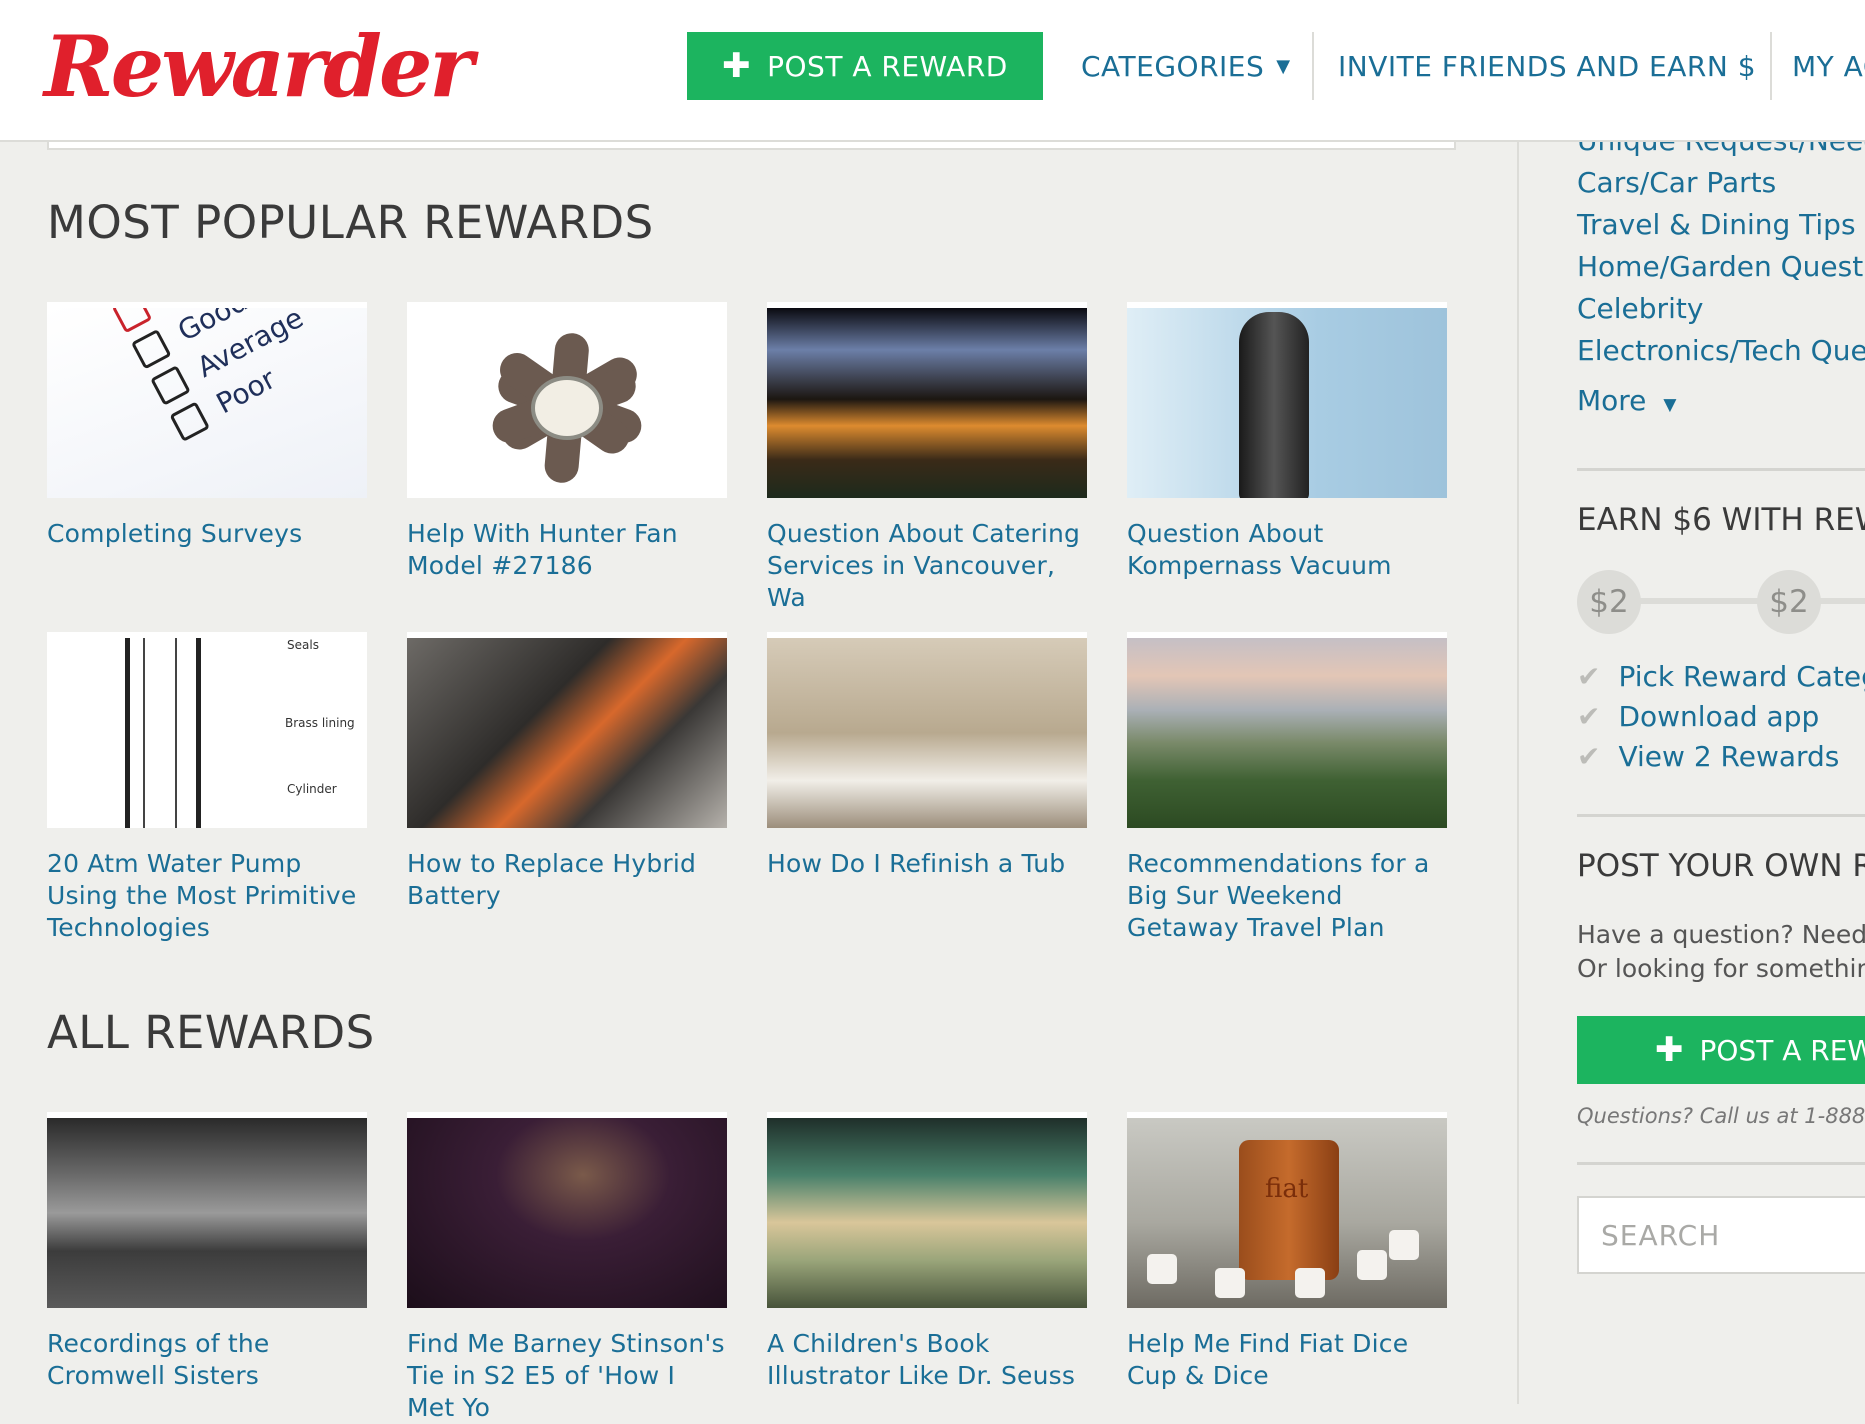 This screenshot has width=1865, height=1424. I want to click on nav-my-account-label: MY AC, so click(1828, 66).